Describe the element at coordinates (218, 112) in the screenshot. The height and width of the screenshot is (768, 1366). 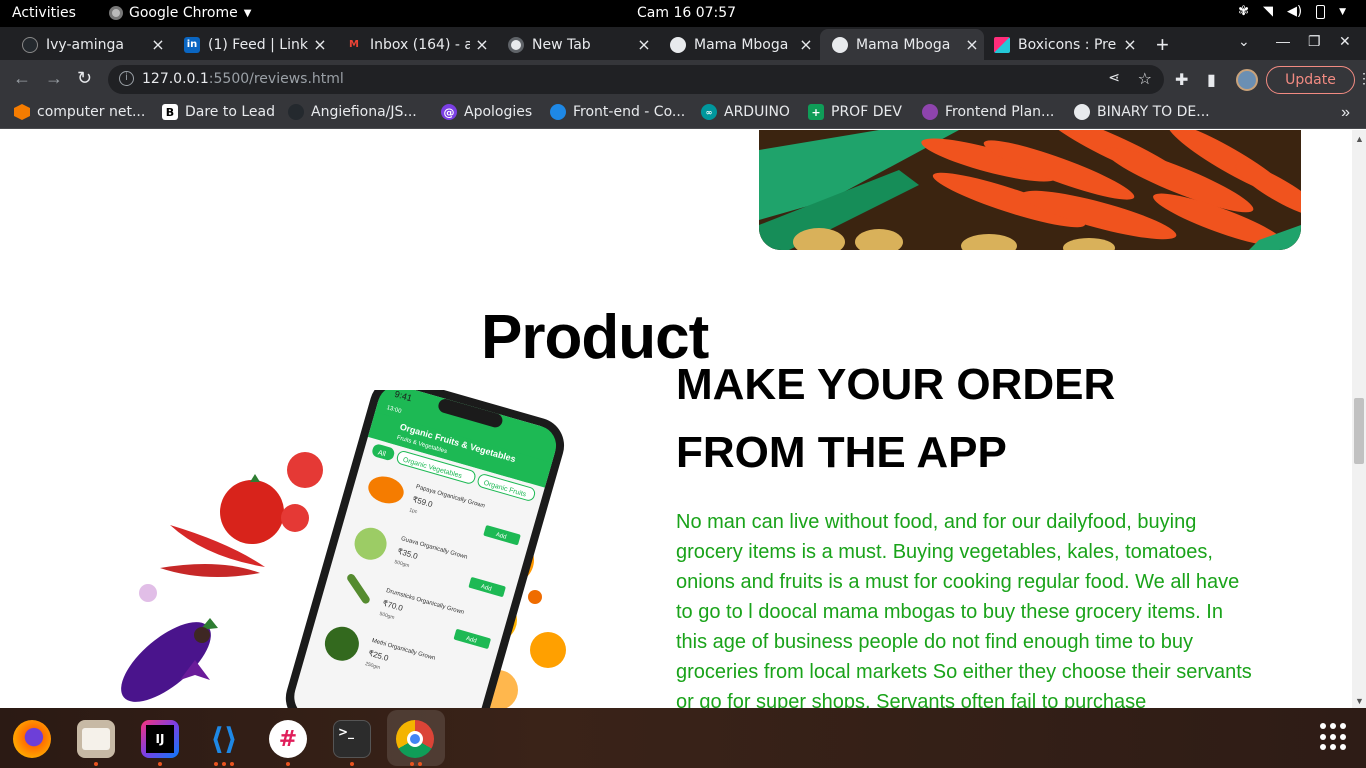
I see `bookmark-item: B Dare to Lead` at that location.